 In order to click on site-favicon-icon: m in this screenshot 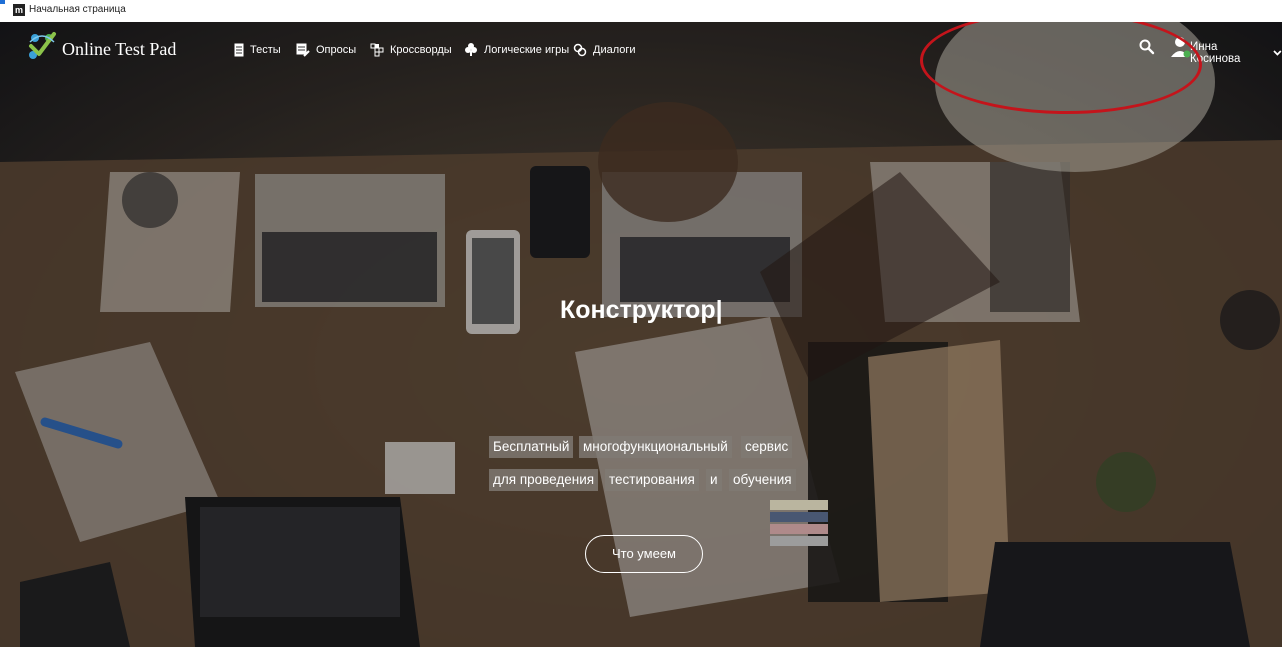, I will do `click(19, 10)`.